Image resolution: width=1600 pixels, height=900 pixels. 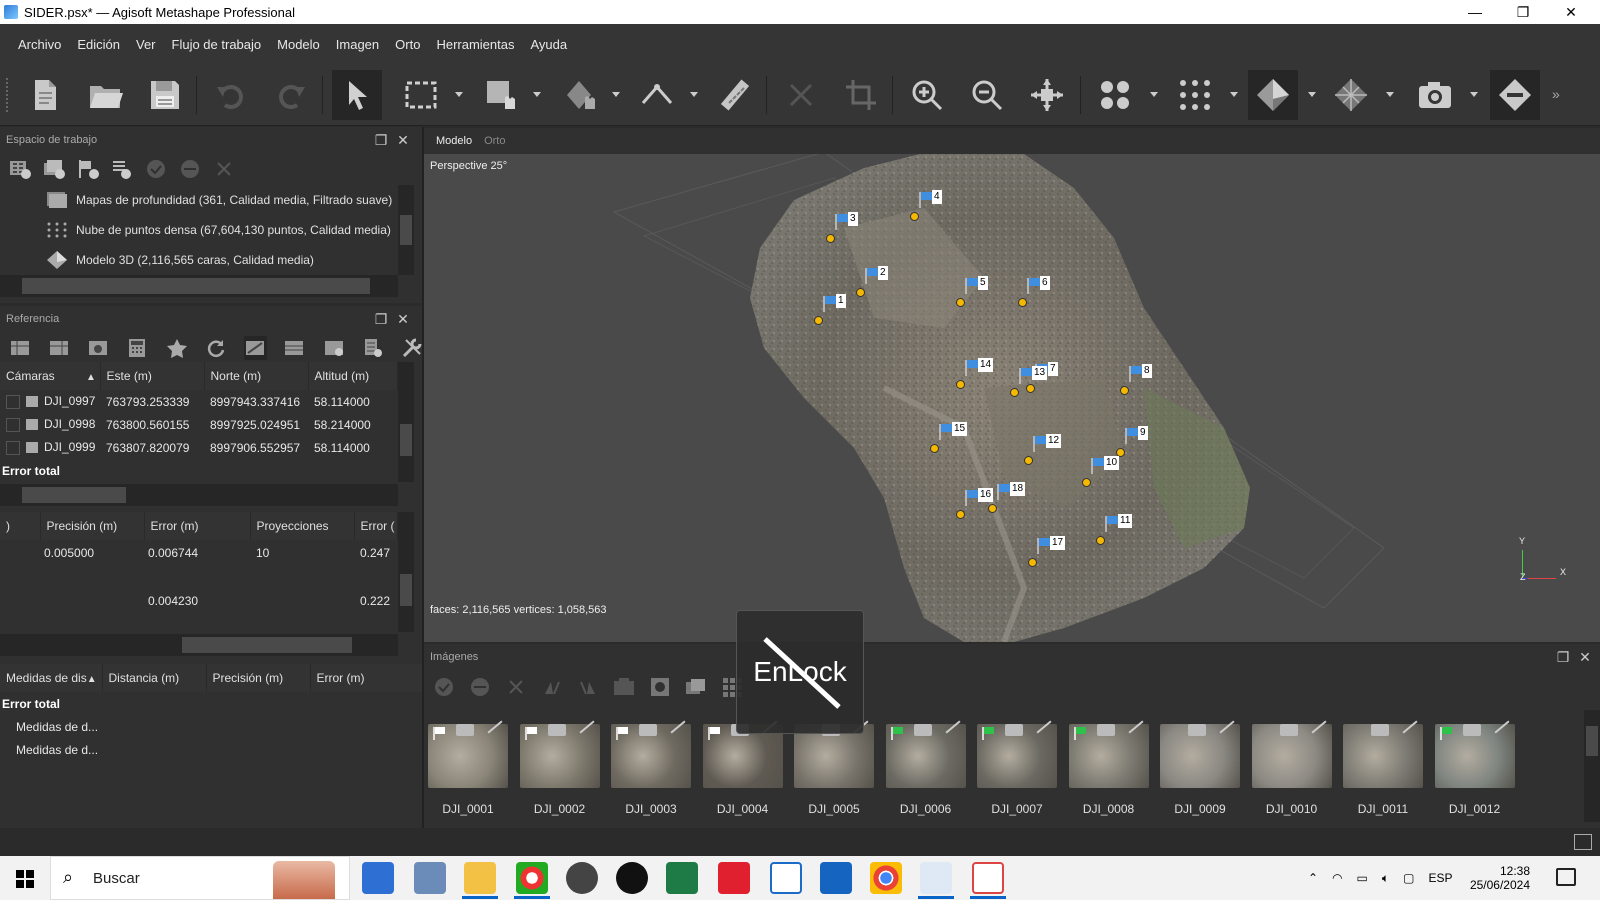 I want to click on axis-gizmo: Y X Z, so click(x=1542, y=561).